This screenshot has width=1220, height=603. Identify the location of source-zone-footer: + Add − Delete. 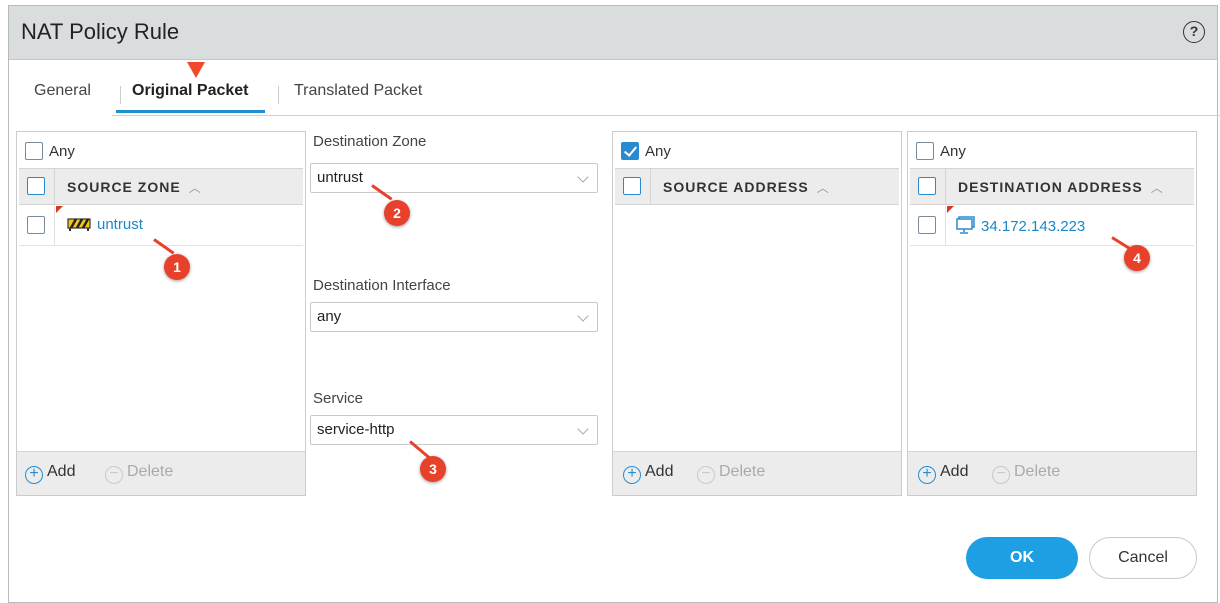
(161, 473).